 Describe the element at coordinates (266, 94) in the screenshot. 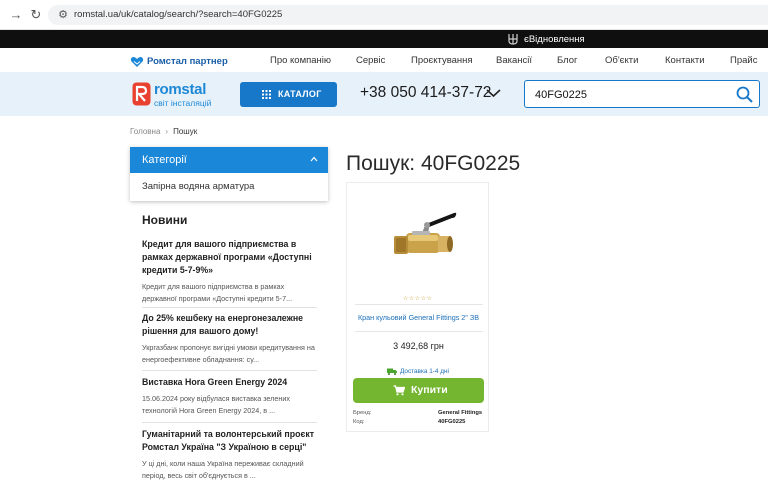

I see `grid-icon` at that location.